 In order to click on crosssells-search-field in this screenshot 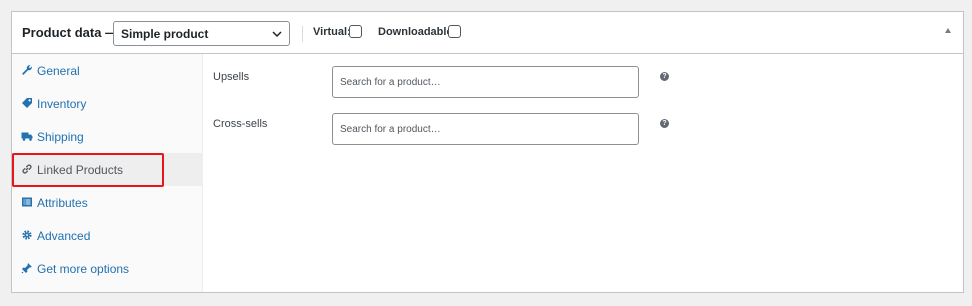, I will do `click(485, 129)`.